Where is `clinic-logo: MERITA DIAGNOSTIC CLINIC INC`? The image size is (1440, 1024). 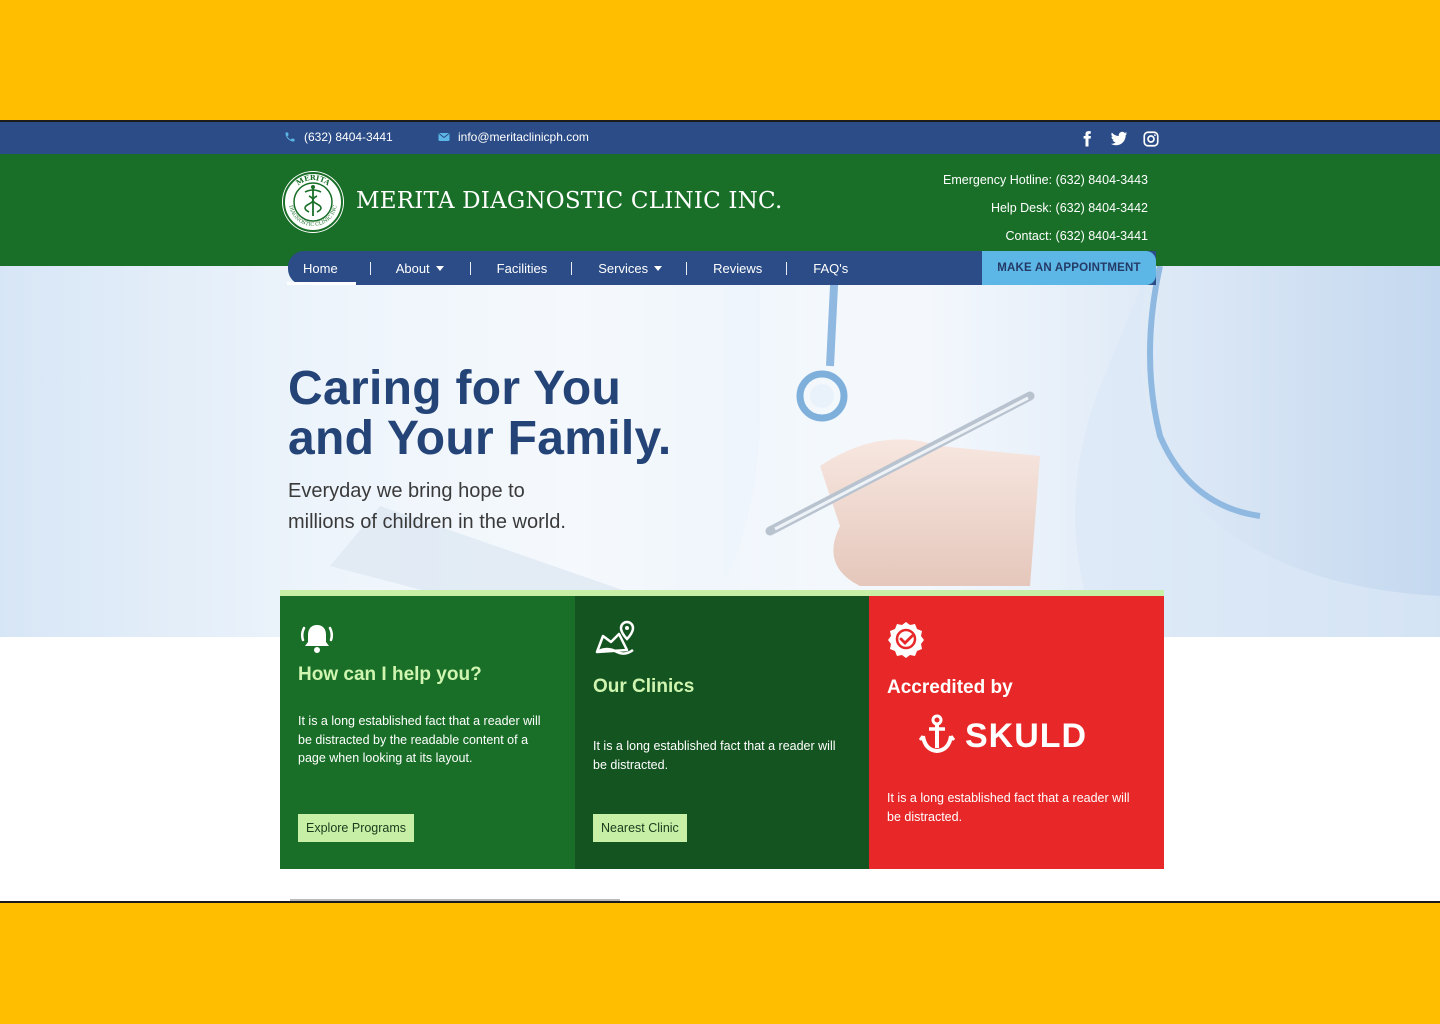
clinic-logo: MERITA DIAGNOSTIC CLINIC INC is located at coordinates (313, 202).